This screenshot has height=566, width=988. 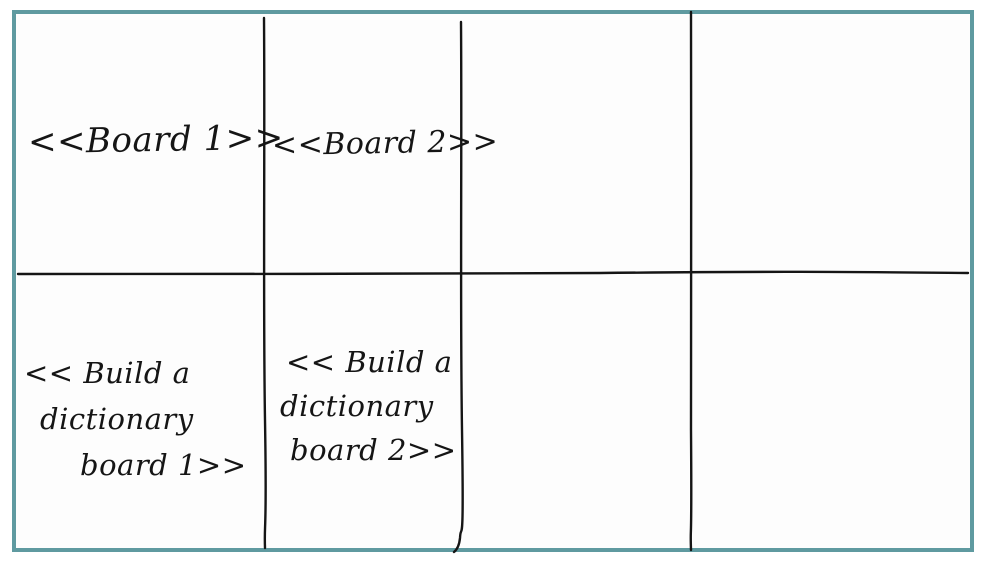 What do you see at coordinates (385, 143) in the screenshot?
I see `board-2-label: <<Board 2>>` at bounding box center [385, 143].